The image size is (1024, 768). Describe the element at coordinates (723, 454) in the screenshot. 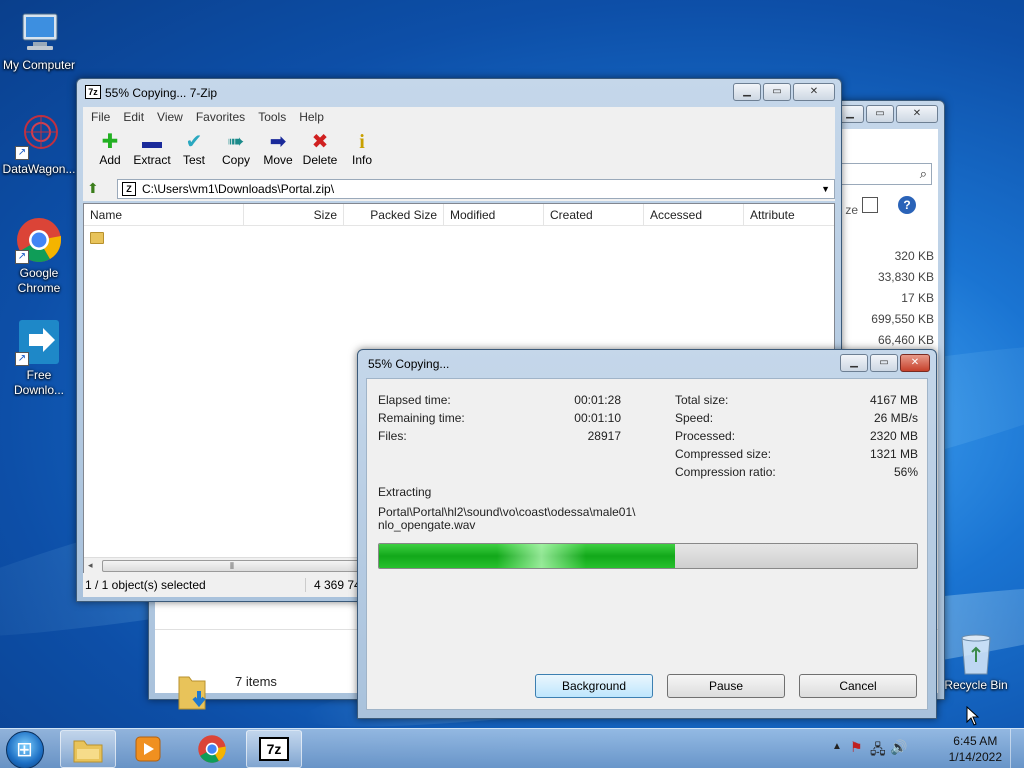

I see `compressed-size-label: Compressed size:` at that location.